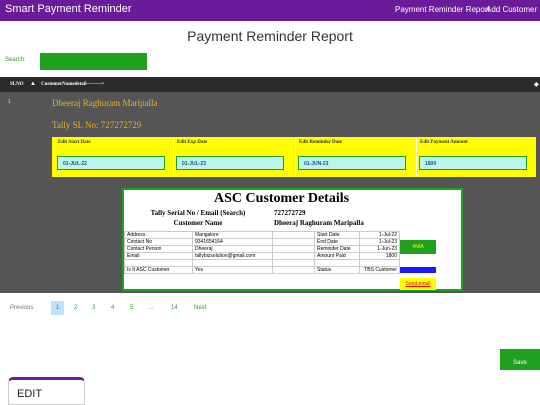 The image size is (540, 405). I want to click on status-indicator, so click(418, 270).